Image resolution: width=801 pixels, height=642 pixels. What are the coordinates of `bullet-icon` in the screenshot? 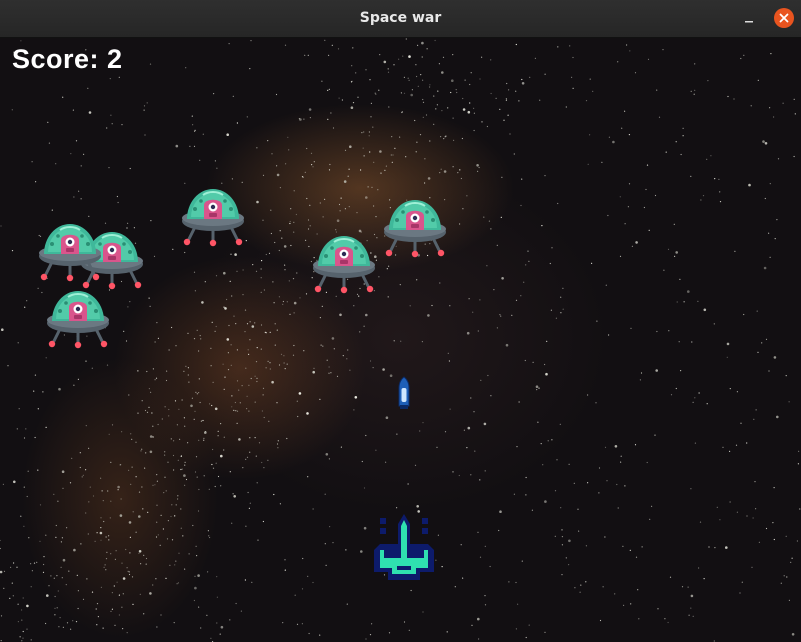 It's located at (404, 392).